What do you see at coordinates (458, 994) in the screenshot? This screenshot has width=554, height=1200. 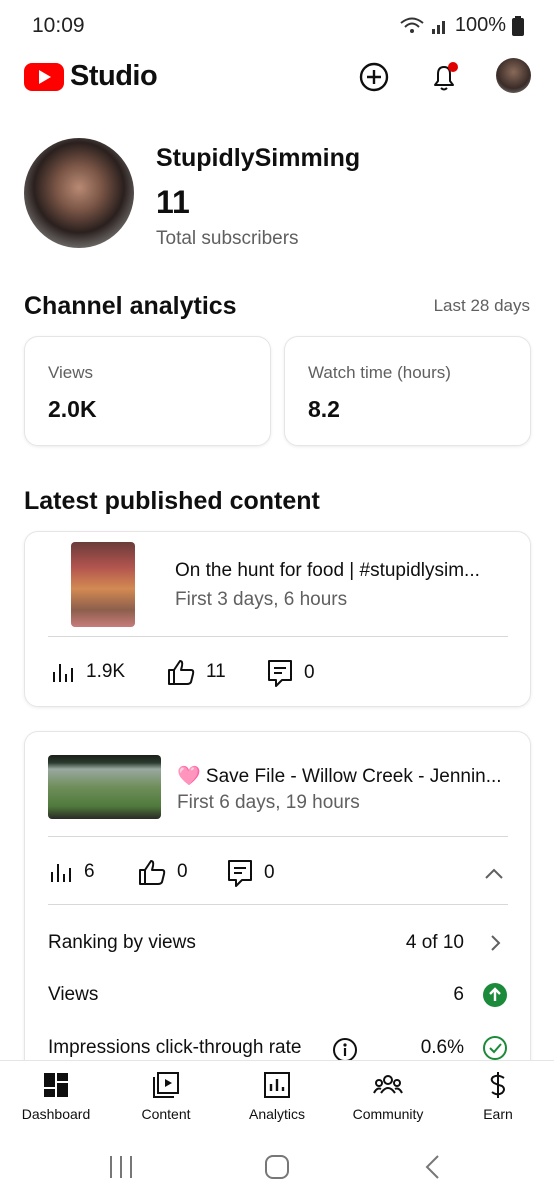 I see `views-row-value: 6` at bounding box center [458, 994].